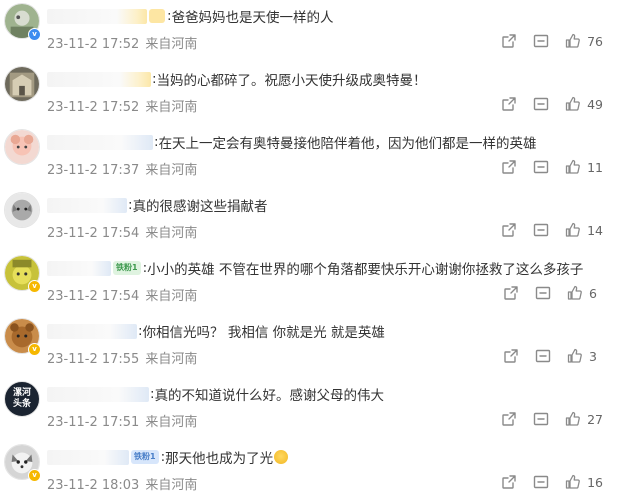  What do you see at coordinates (308, 31) in the screenshot?
I see `comment-item: v : 爸爸妈妈也是天使一样的人 23-11-2 17:52 来自河南 76` at bounding box center [308, 31].